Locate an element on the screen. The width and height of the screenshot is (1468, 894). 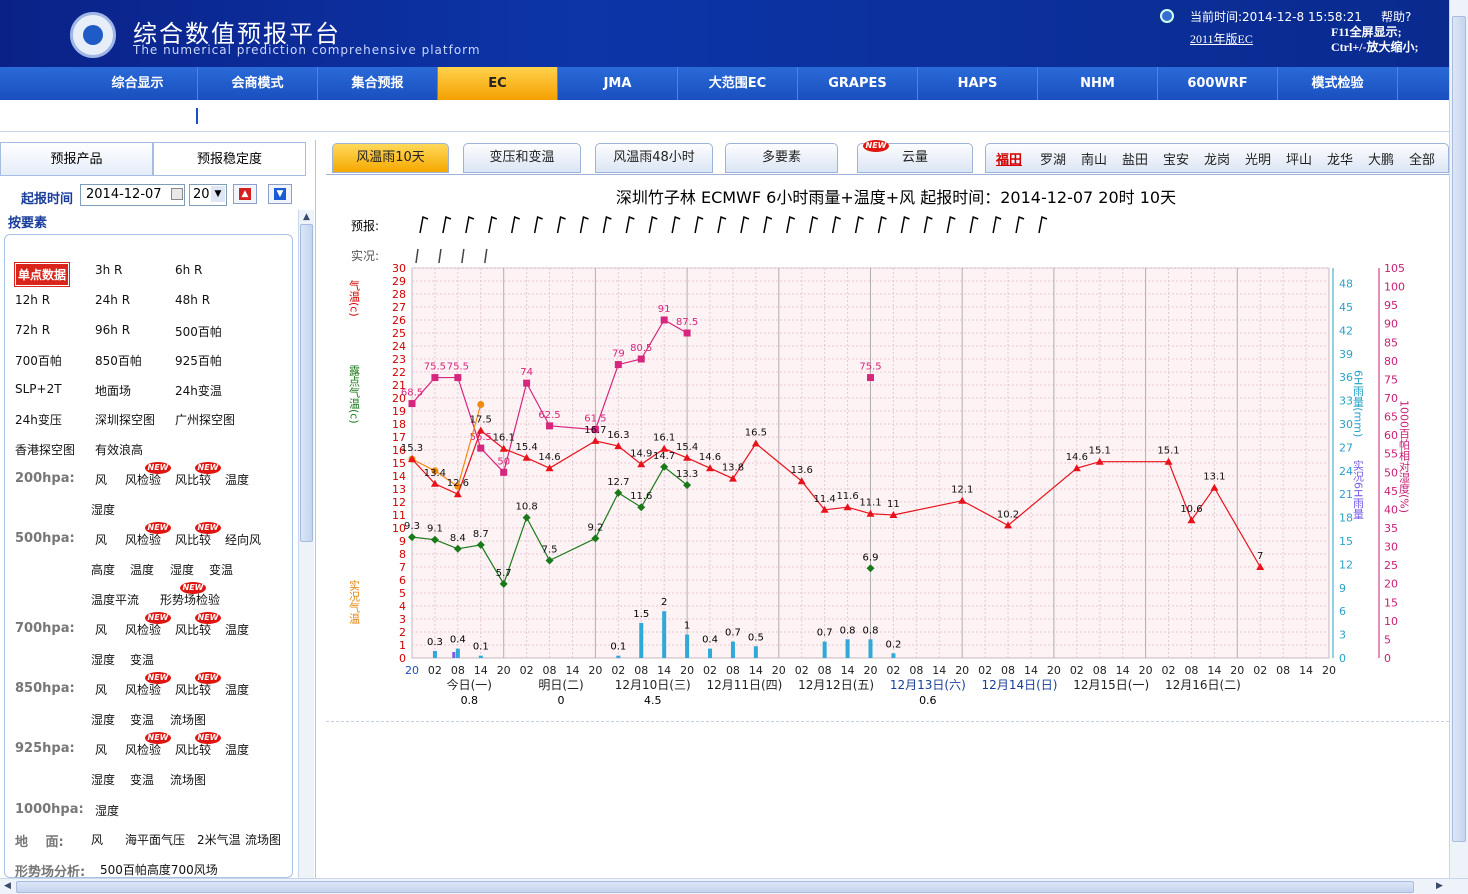
page-horizontal-scrollbar: ◀ ▶ is located at coordinates (734, 886).